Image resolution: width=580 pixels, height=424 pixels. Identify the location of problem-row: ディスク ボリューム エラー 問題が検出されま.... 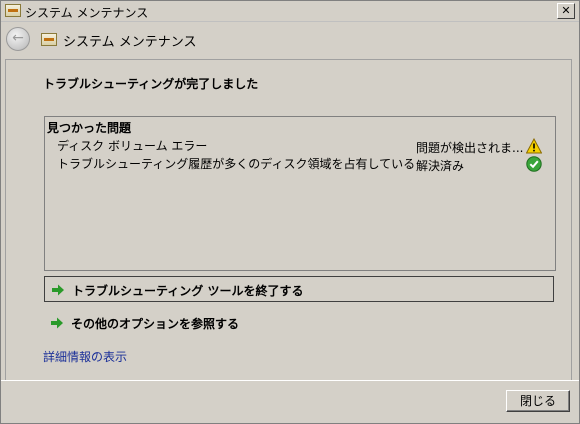
(304, 146).